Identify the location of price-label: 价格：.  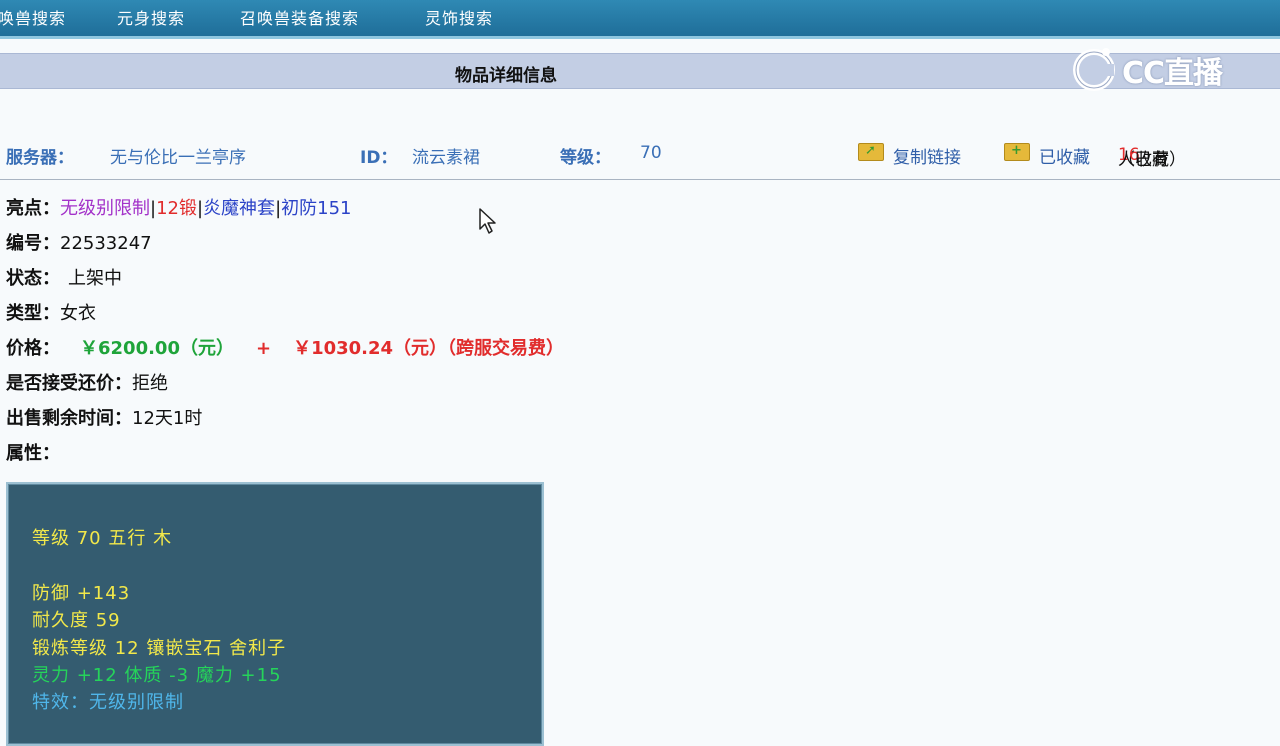
(33, 348).